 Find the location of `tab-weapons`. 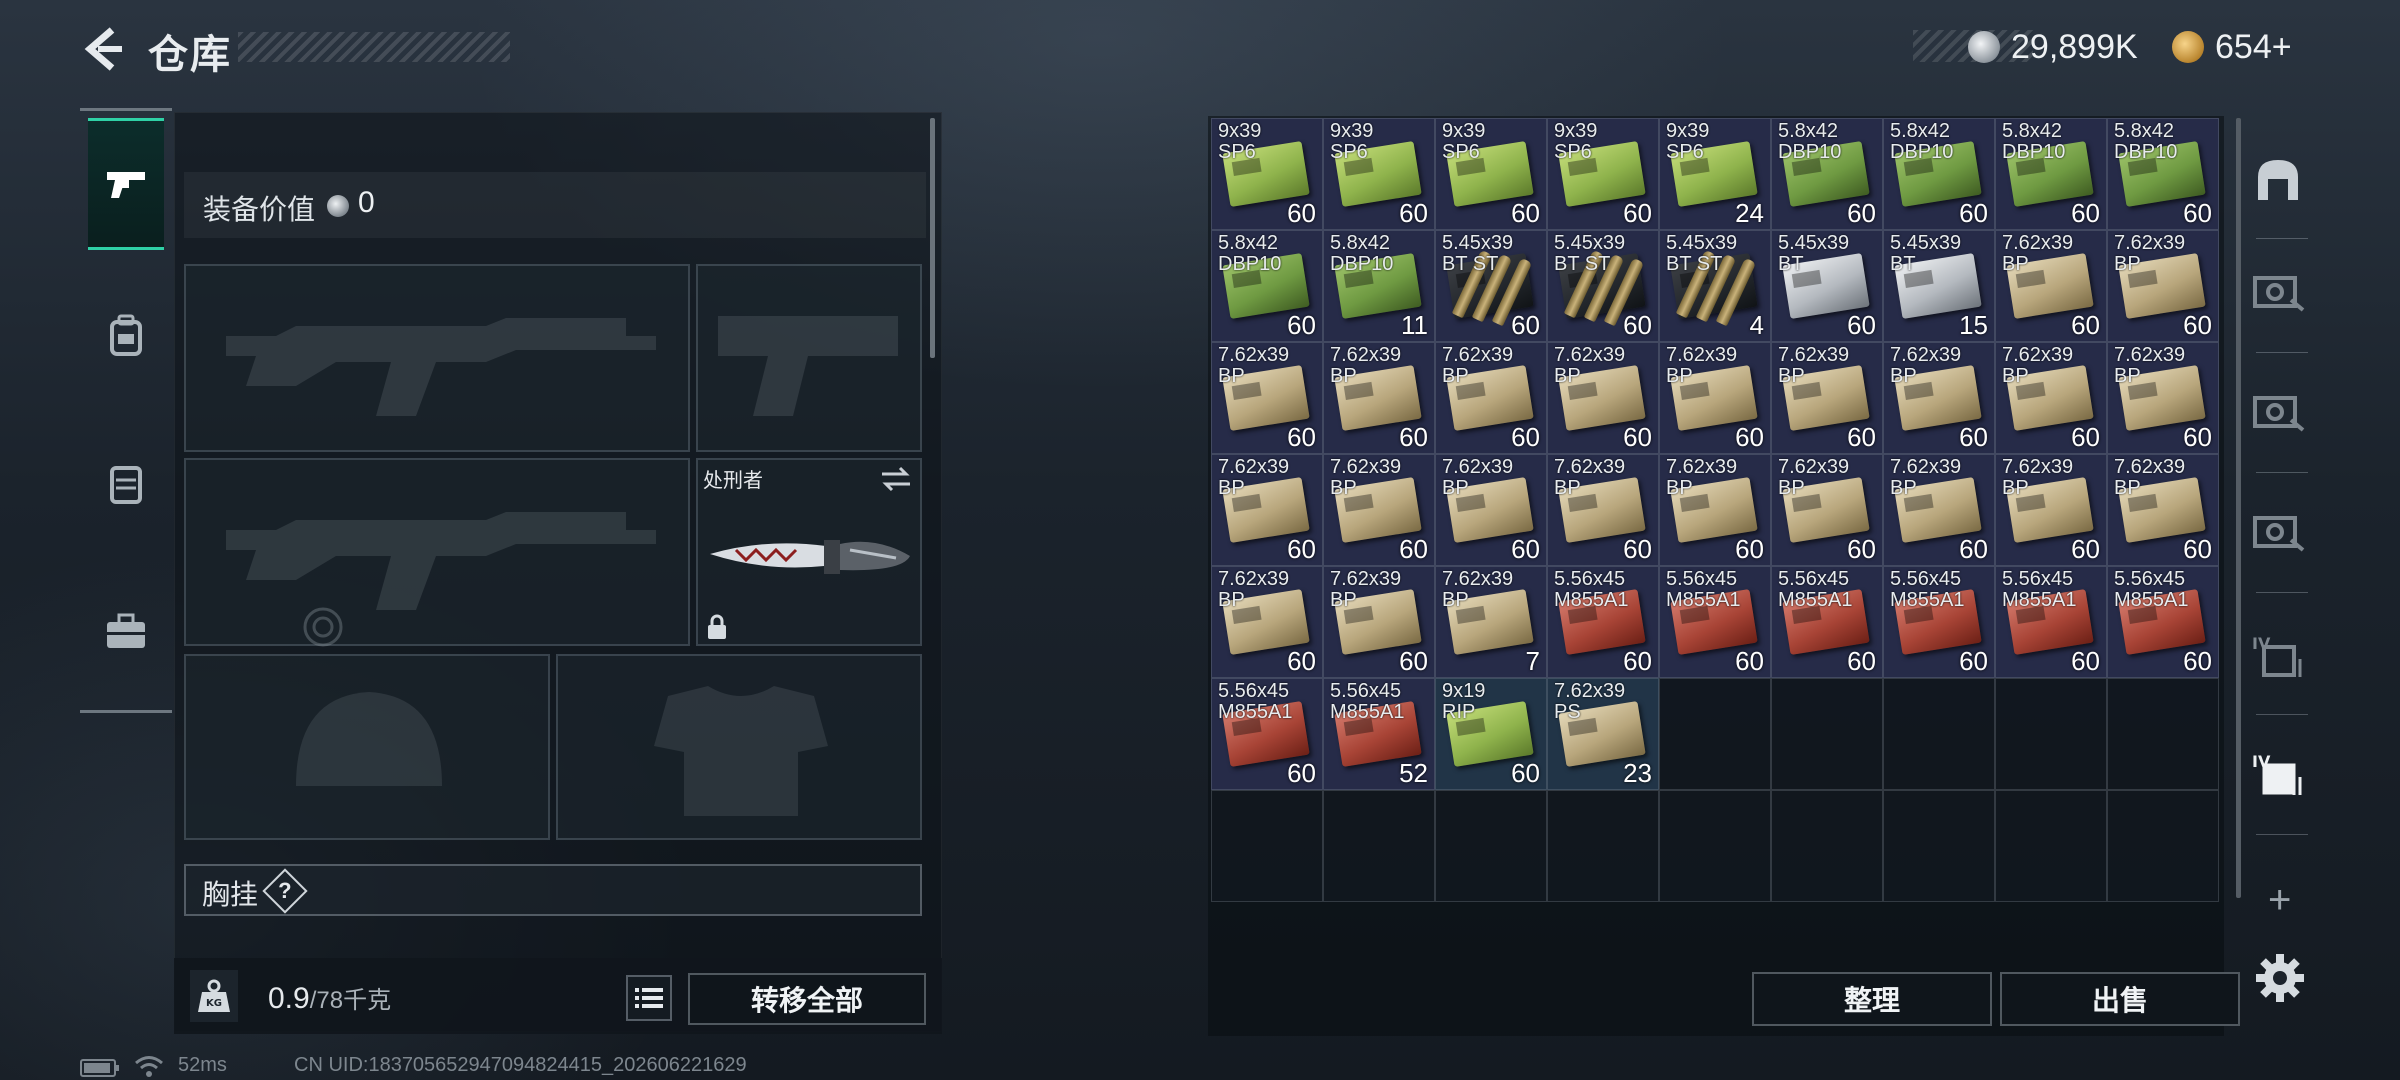

tab-weapons is located at coordinates (126, 184).